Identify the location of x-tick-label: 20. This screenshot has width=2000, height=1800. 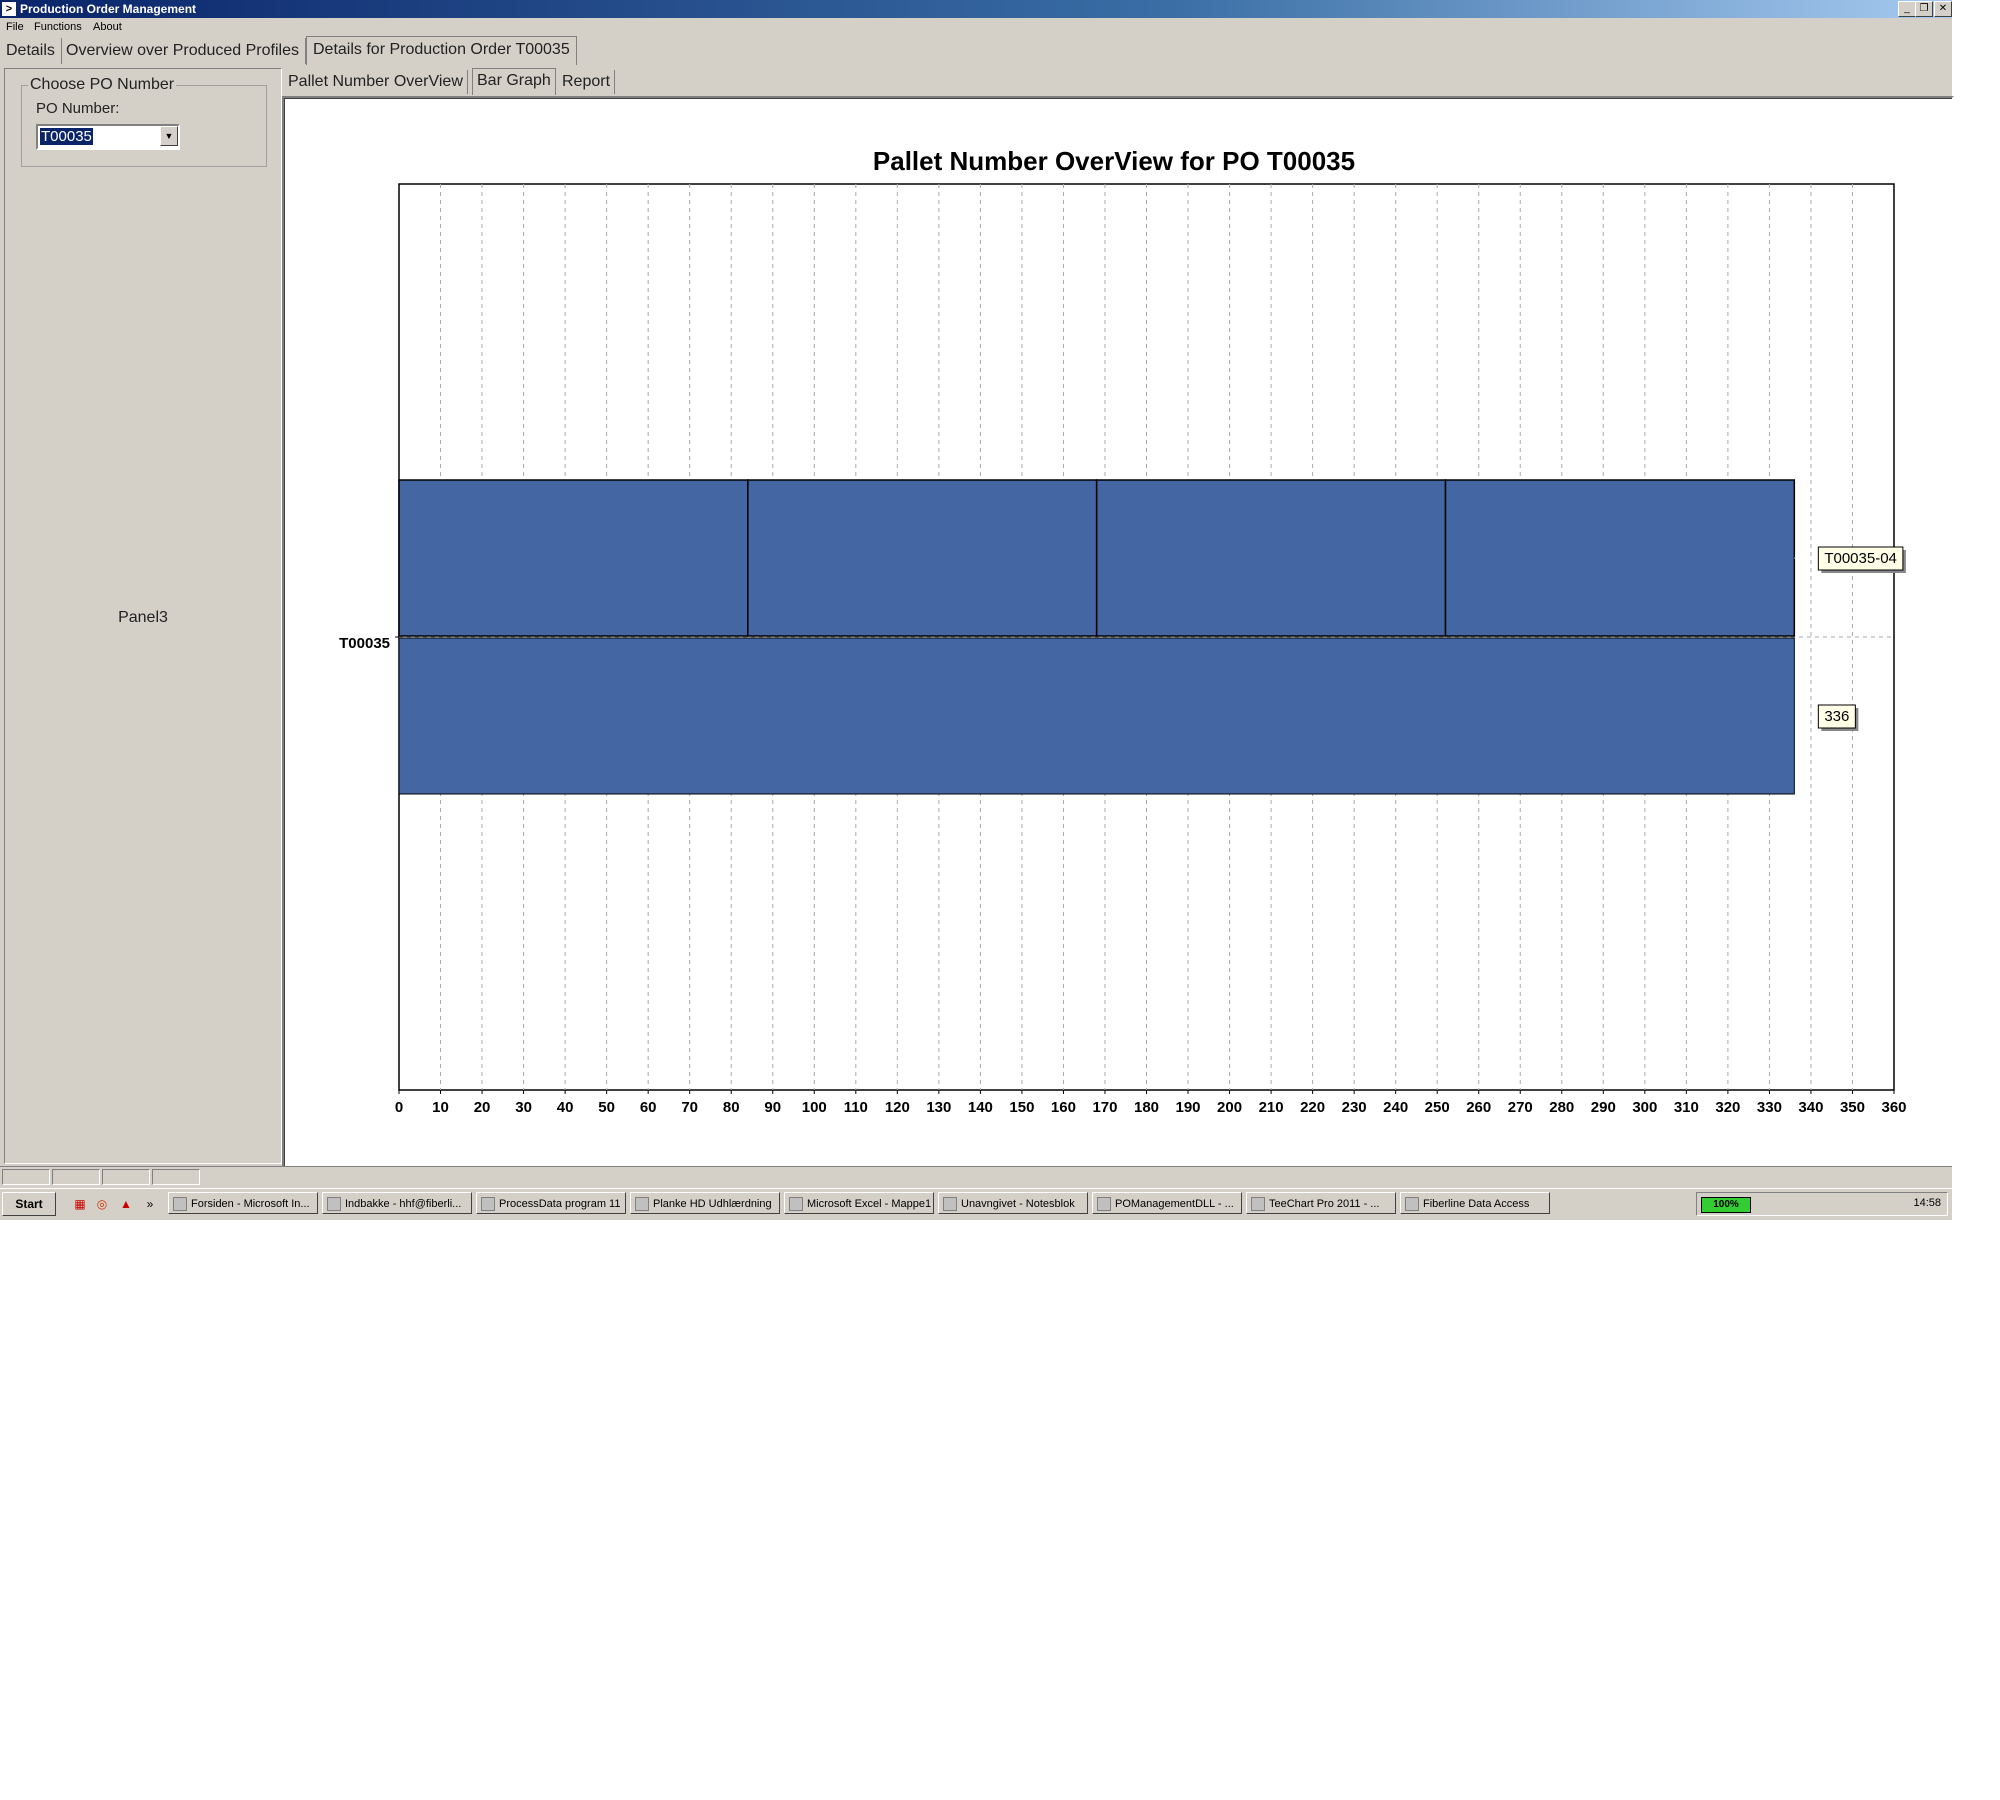
(482, 1107).